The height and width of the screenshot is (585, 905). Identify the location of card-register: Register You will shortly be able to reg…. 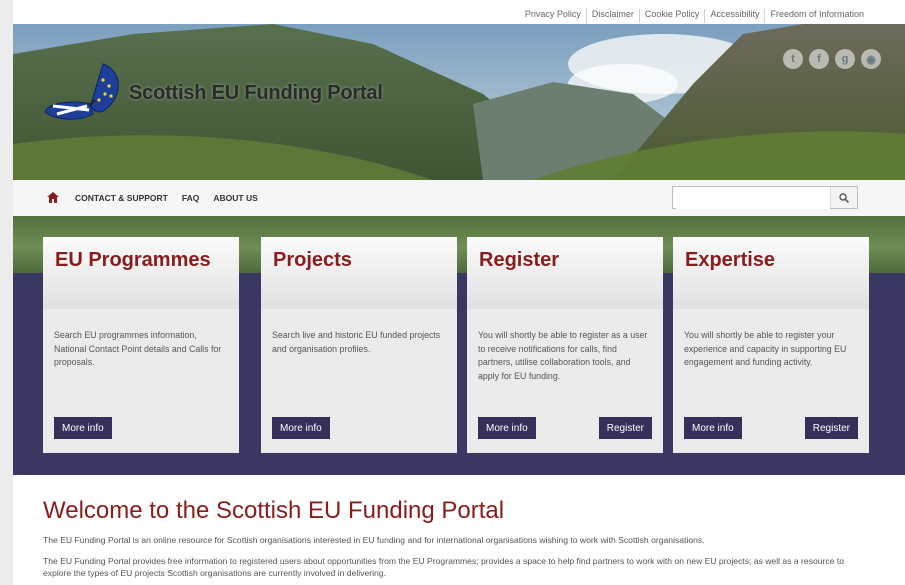
(565, 345).